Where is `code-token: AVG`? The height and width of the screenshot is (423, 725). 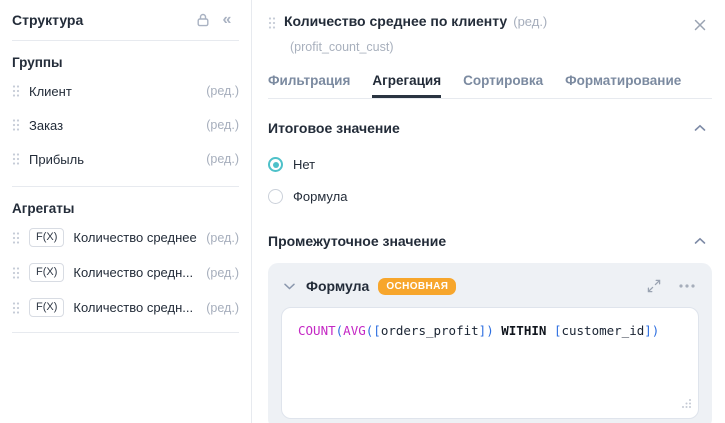 code-token: AVG is located at coordinates (354, 330).